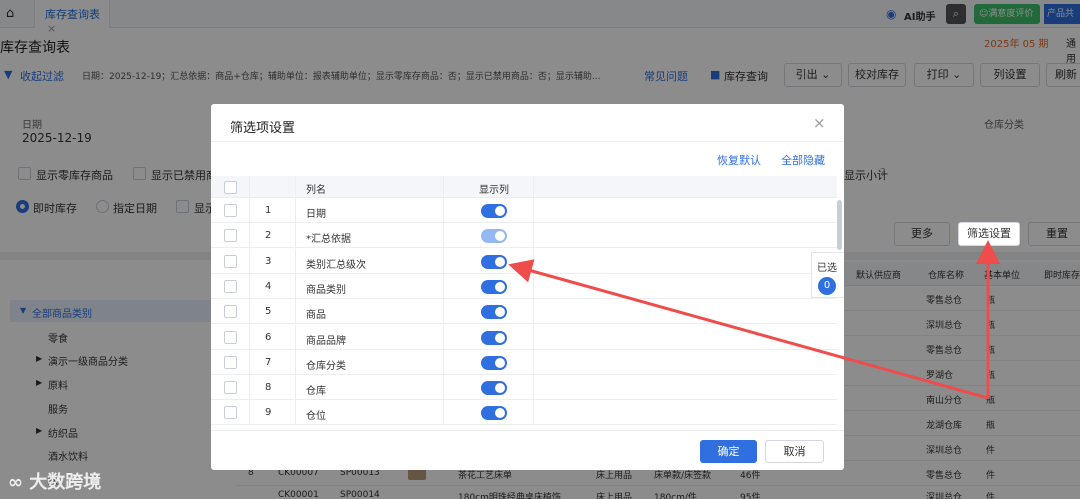 The image size is (1080, 499). I want to click on watermark: ∞ 大数跨境, so click(54, 481).